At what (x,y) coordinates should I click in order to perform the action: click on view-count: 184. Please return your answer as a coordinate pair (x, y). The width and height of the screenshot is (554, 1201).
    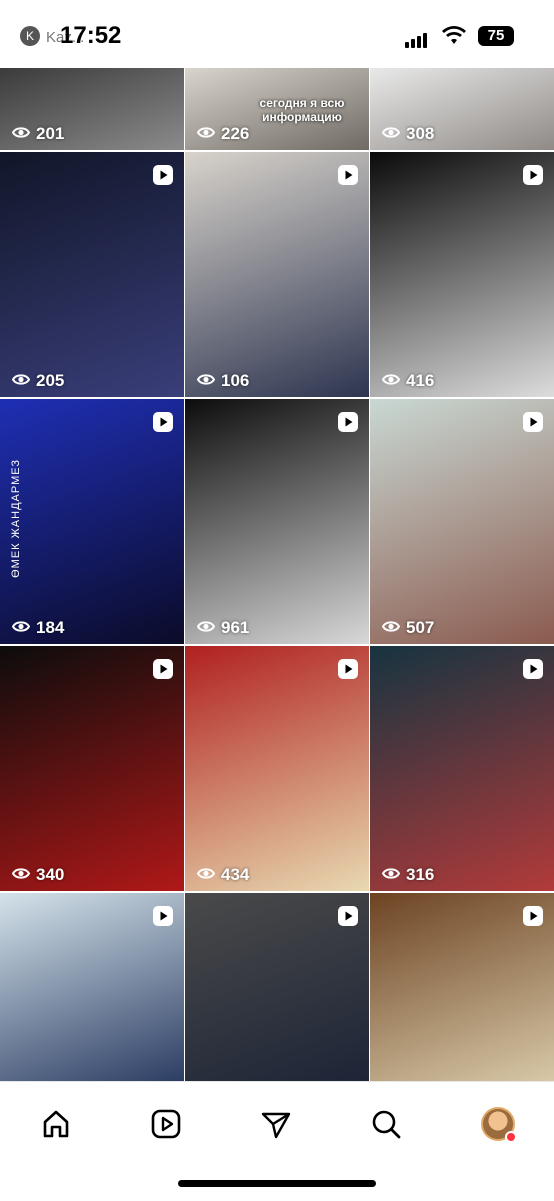
    Looking at the image, I should click on (38, 628).